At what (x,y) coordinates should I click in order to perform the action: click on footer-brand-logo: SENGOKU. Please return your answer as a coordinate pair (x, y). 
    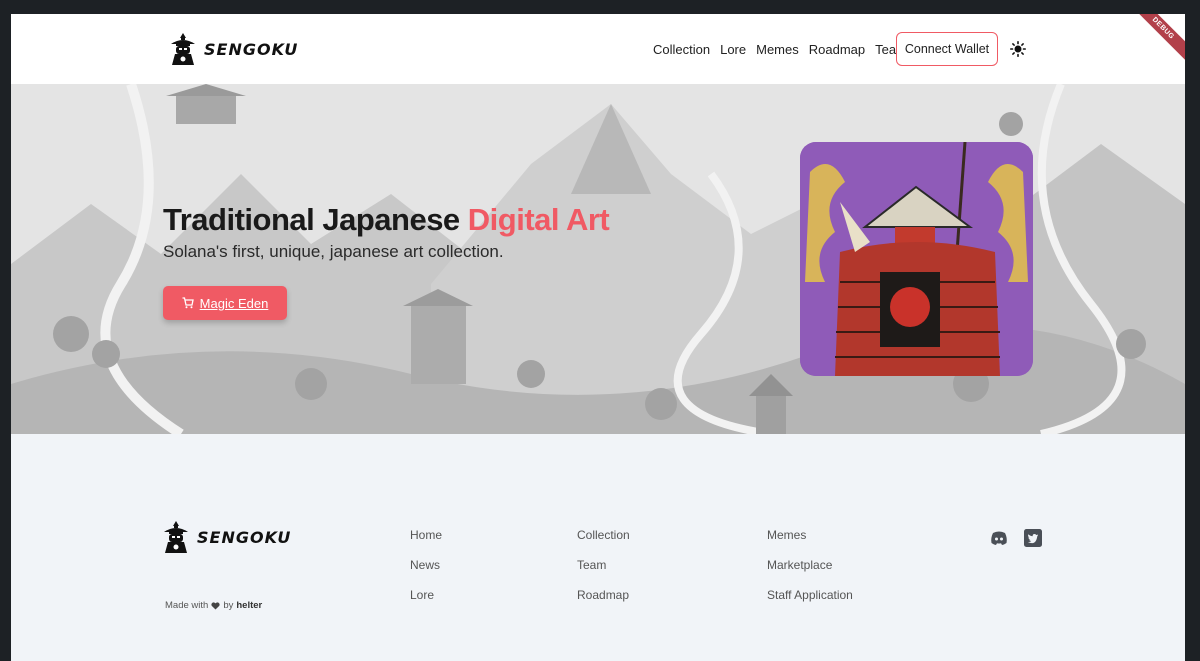
    Looking at the image, I should click on (226, 537).